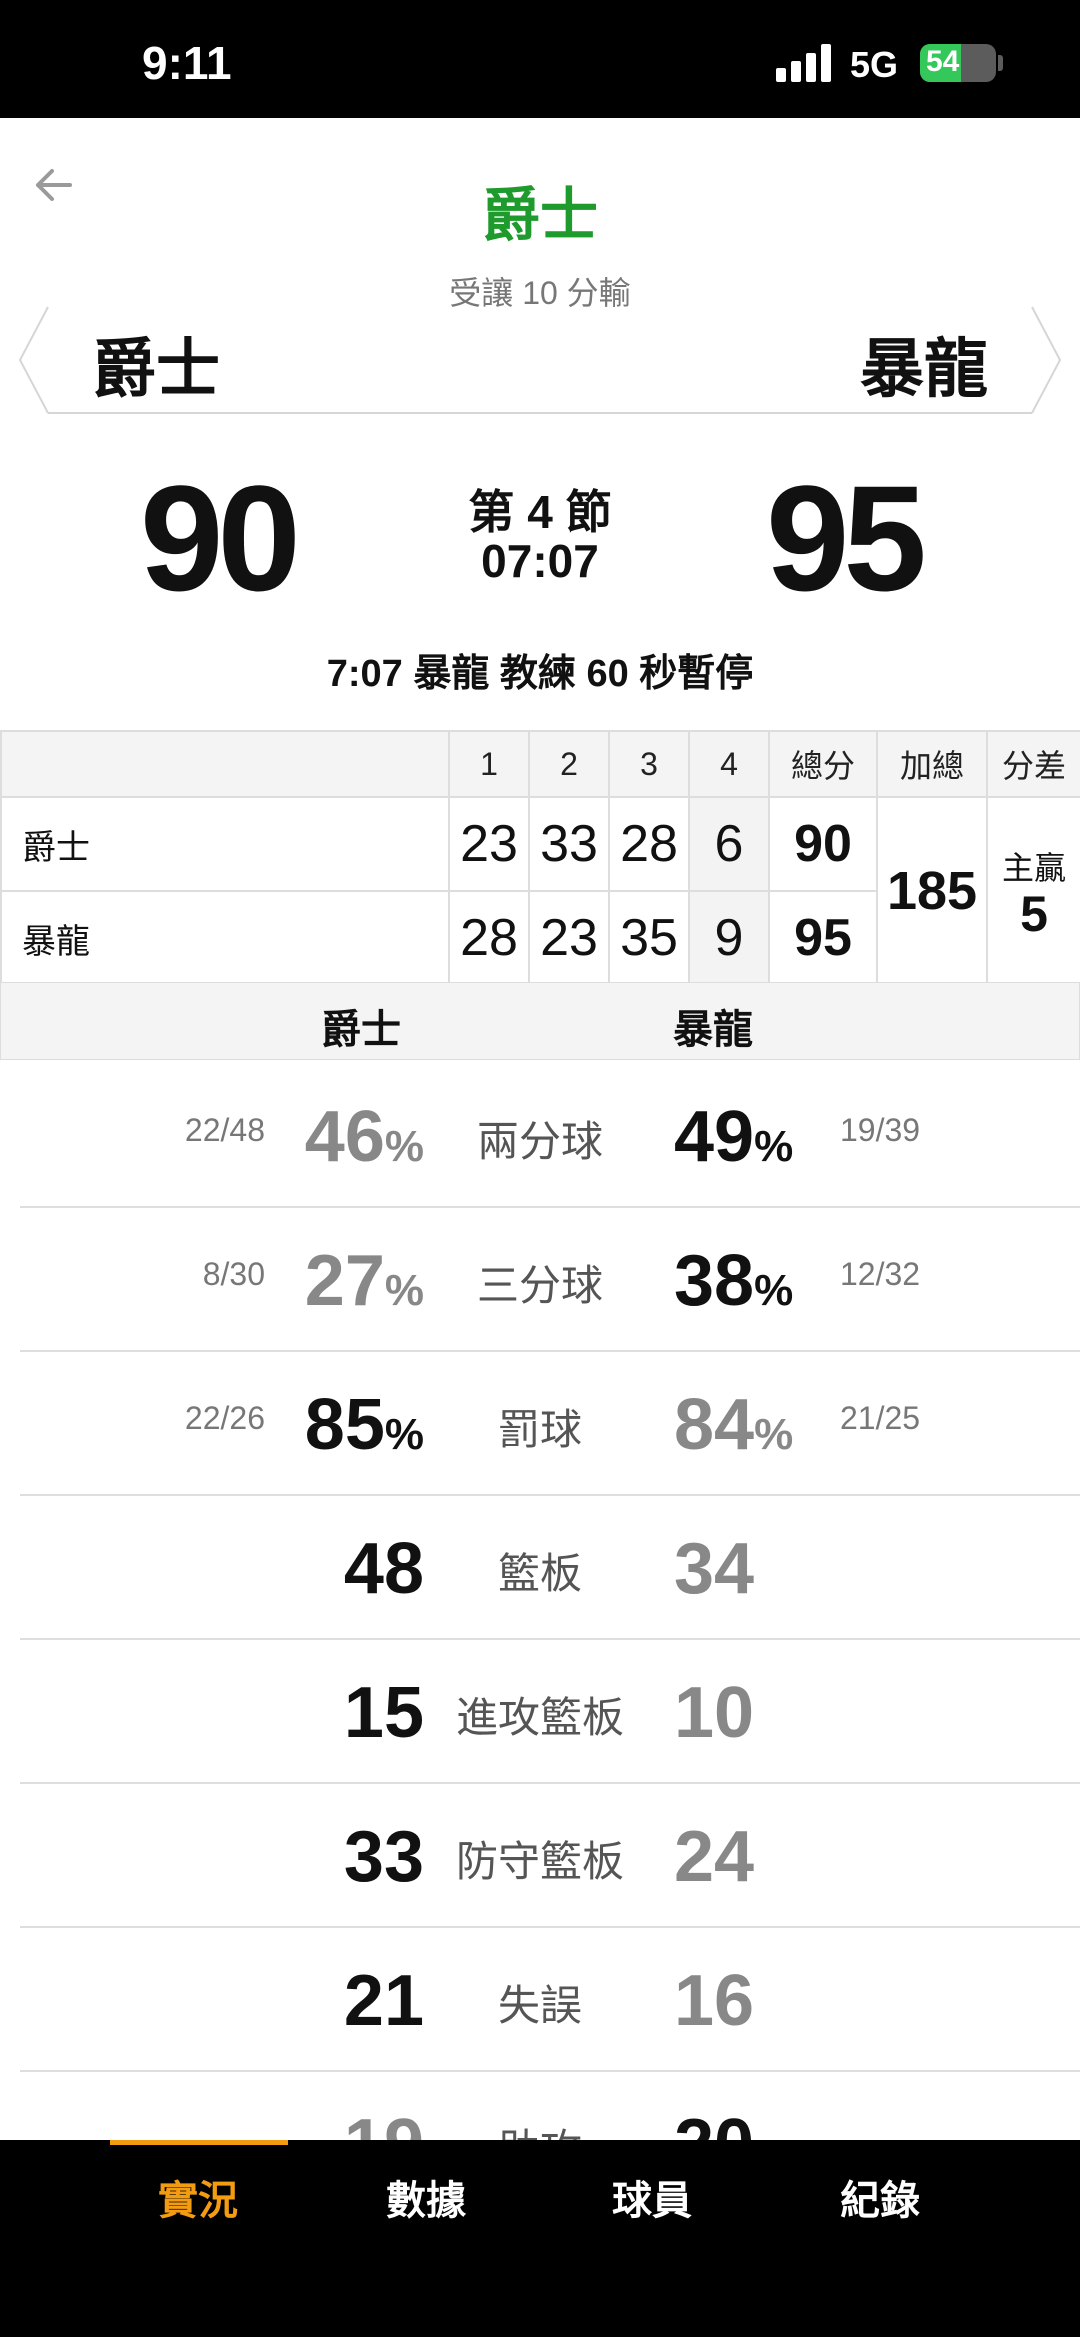 This screenshot has height=2337, width=1080. I want to click on diff-label: 主贏, so click(1033, 868).